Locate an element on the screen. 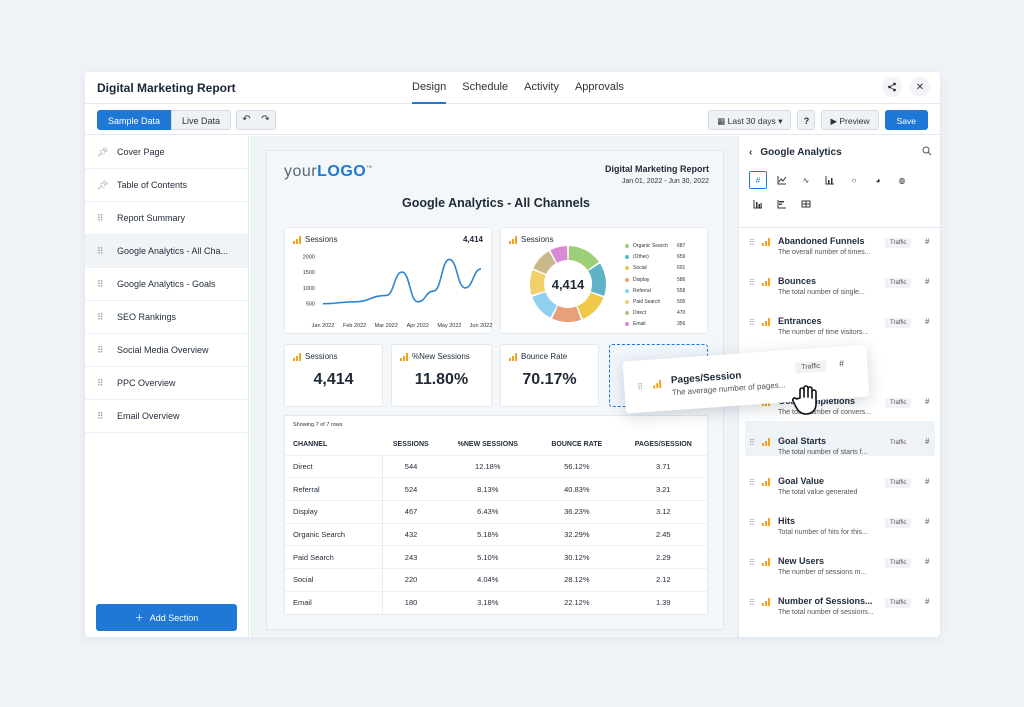  legend-value: 659 is located at coordinates (681, 257).